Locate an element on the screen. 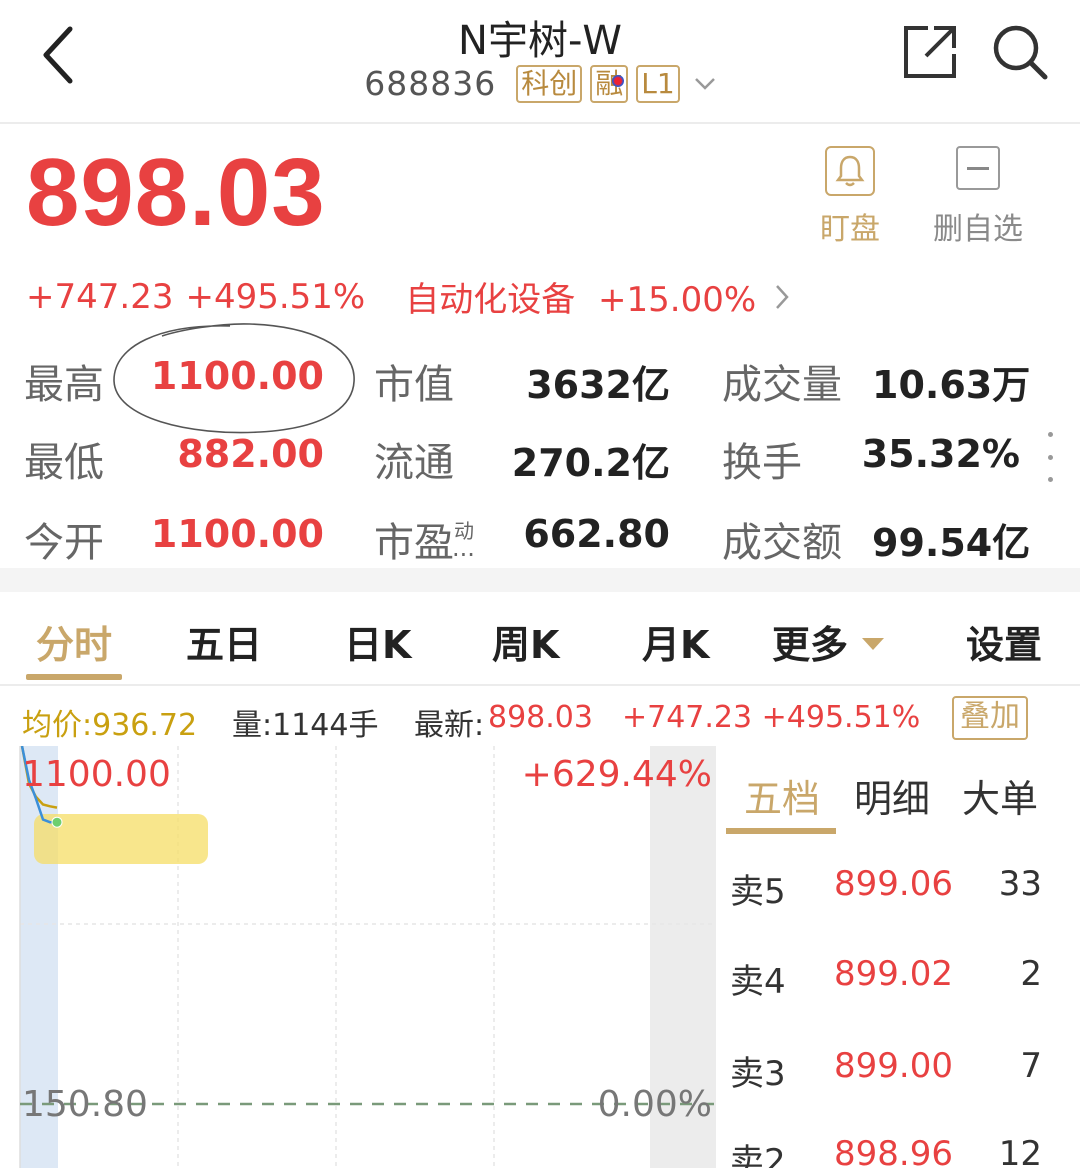 The height and width of the screenshot is (1168, 1080). sector-link: 自动化设备 +15.00% is located at coordinates (580, 296).